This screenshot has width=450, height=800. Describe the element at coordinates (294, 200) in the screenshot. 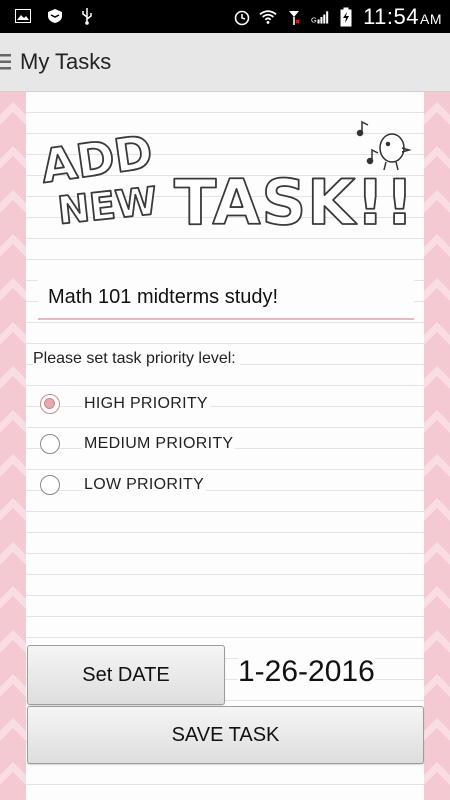

I see `headline-task: TASK!!` at that location.